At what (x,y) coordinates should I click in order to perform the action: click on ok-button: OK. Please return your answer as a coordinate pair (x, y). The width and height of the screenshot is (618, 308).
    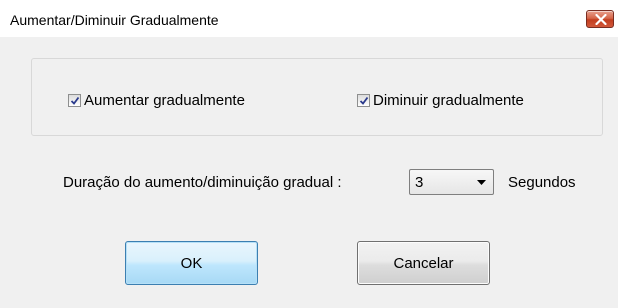
    Looking at the image, I should click on (191, 263).